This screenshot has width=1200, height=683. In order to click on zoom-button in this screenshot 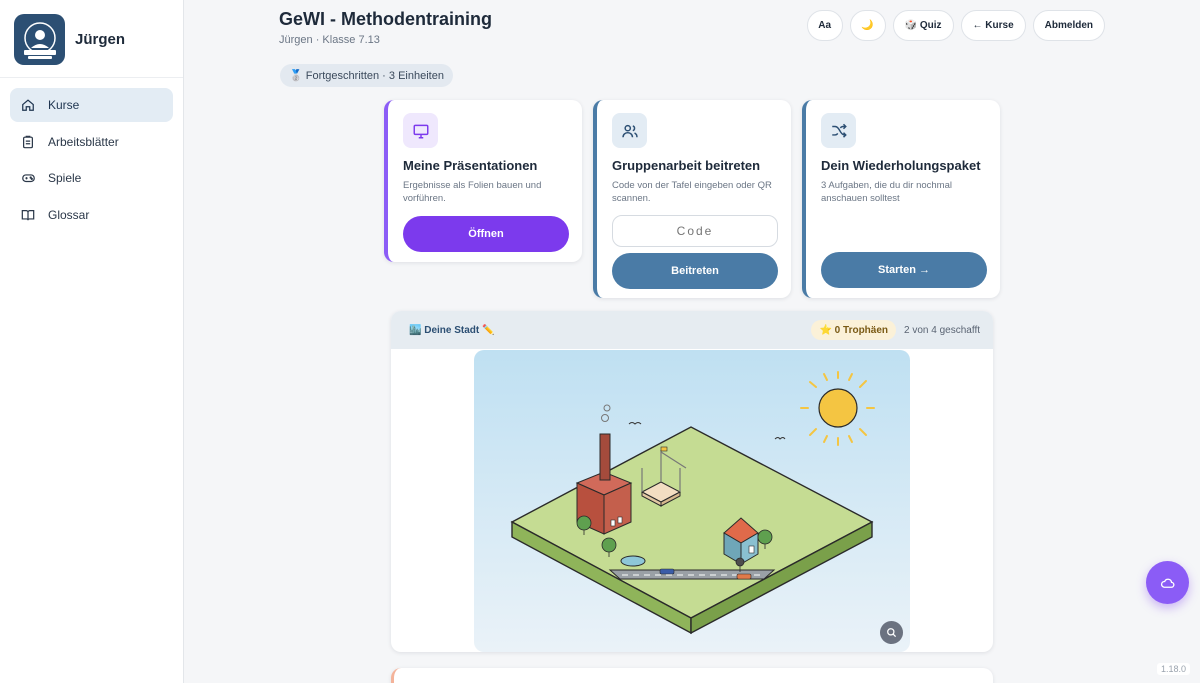, I will do `click(891, 632)`.